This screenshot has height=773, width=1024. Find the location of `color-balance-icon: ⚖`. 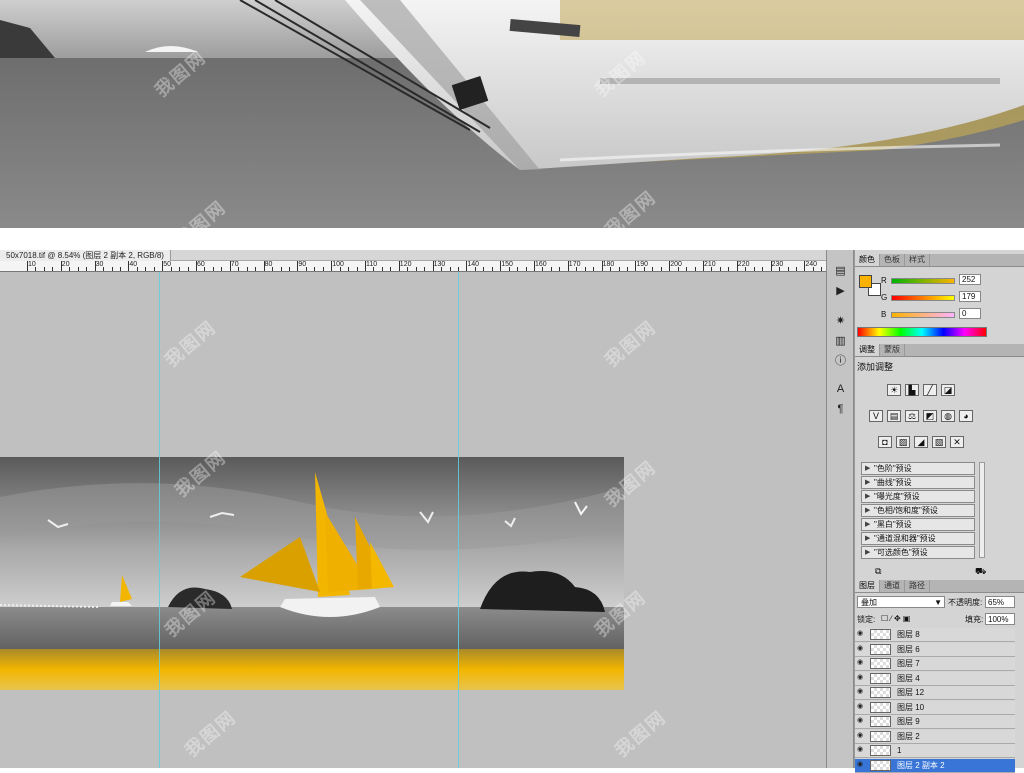

color-balance-icon: ⚖ is located at coordinates (912, 416).